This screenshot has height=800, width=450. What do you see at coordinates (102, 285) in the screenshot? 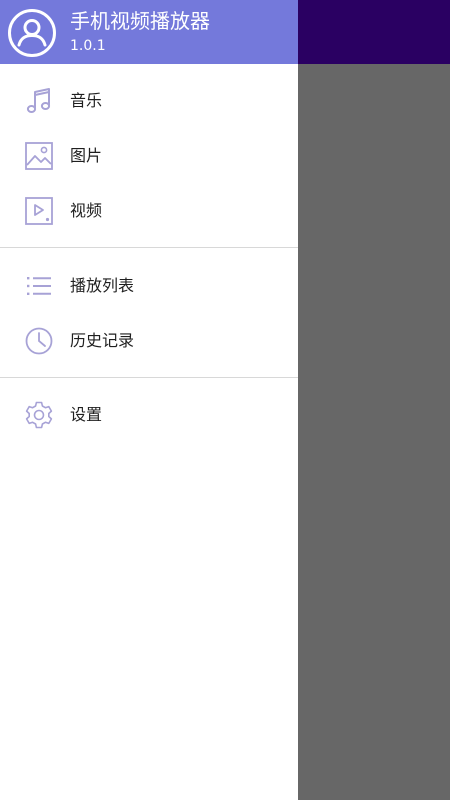
I see `menu-label-playlist: 播放列表` at bounding box center [102, 285].